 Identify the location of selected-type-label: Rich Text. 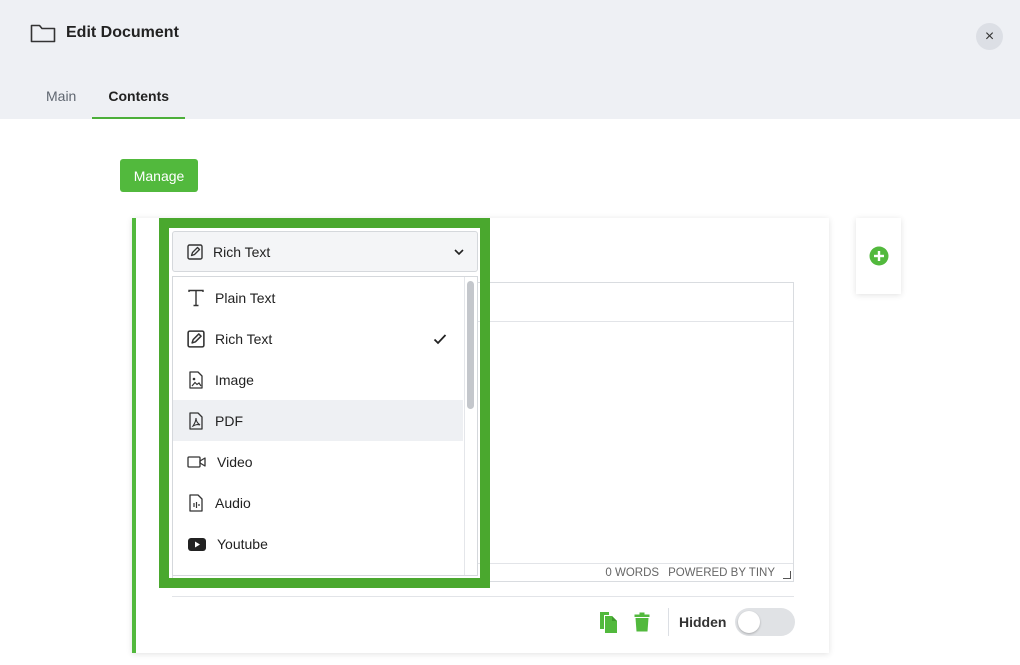
(242, 251).